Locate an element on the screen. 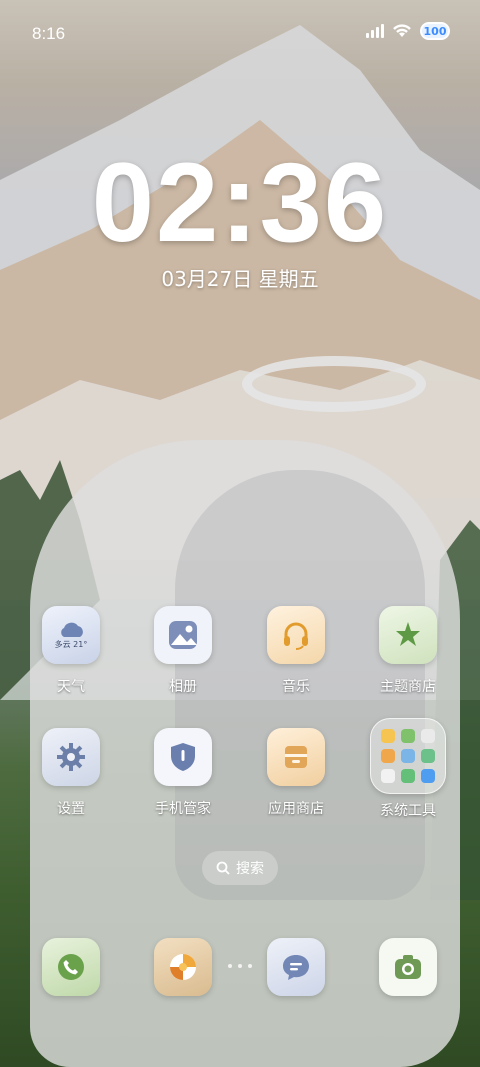  shield-icon is located at coordinates (183, 757).